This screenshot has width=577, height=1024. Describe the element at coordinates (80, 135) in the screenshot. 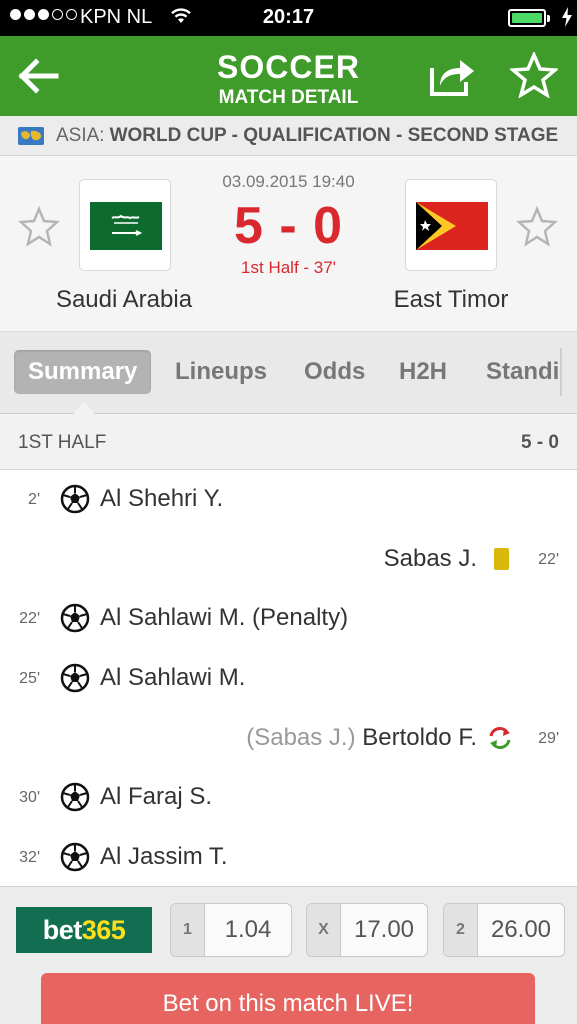

I see `competition-country: ASIA:` at that location.